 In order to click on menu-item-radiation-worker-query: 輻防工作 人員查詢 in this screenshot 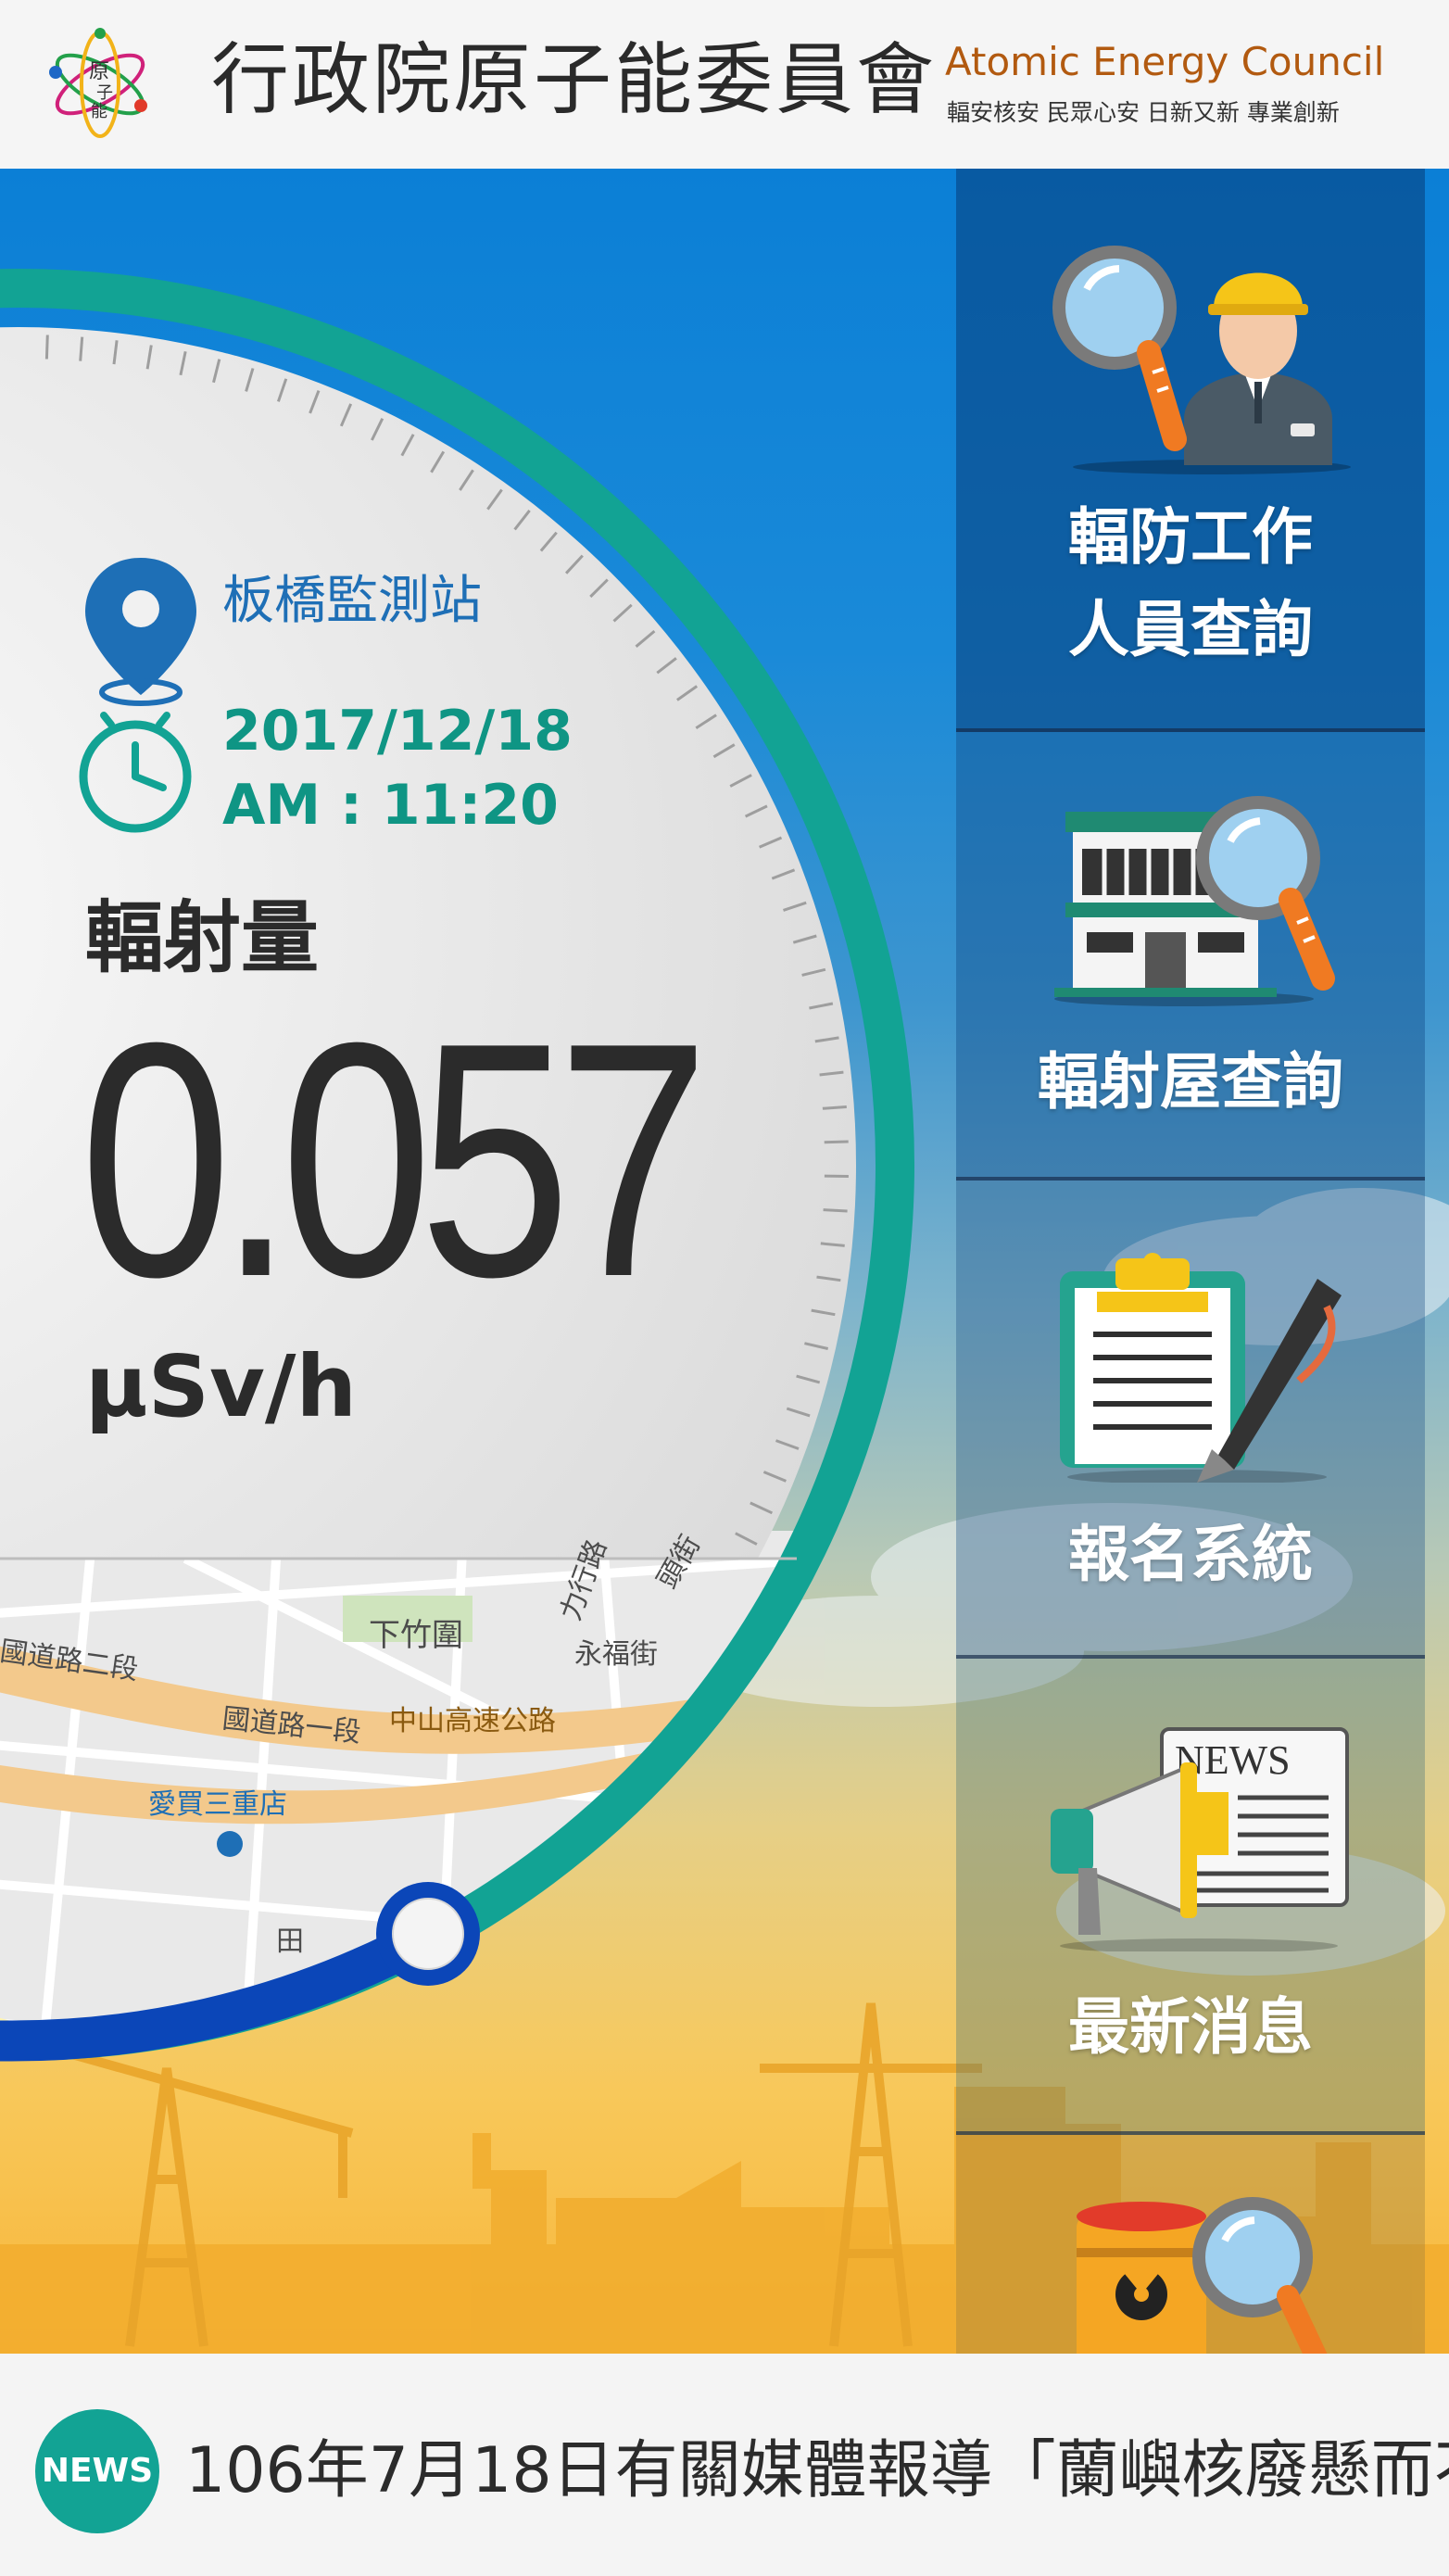, I will do `click(1190, 450)`.